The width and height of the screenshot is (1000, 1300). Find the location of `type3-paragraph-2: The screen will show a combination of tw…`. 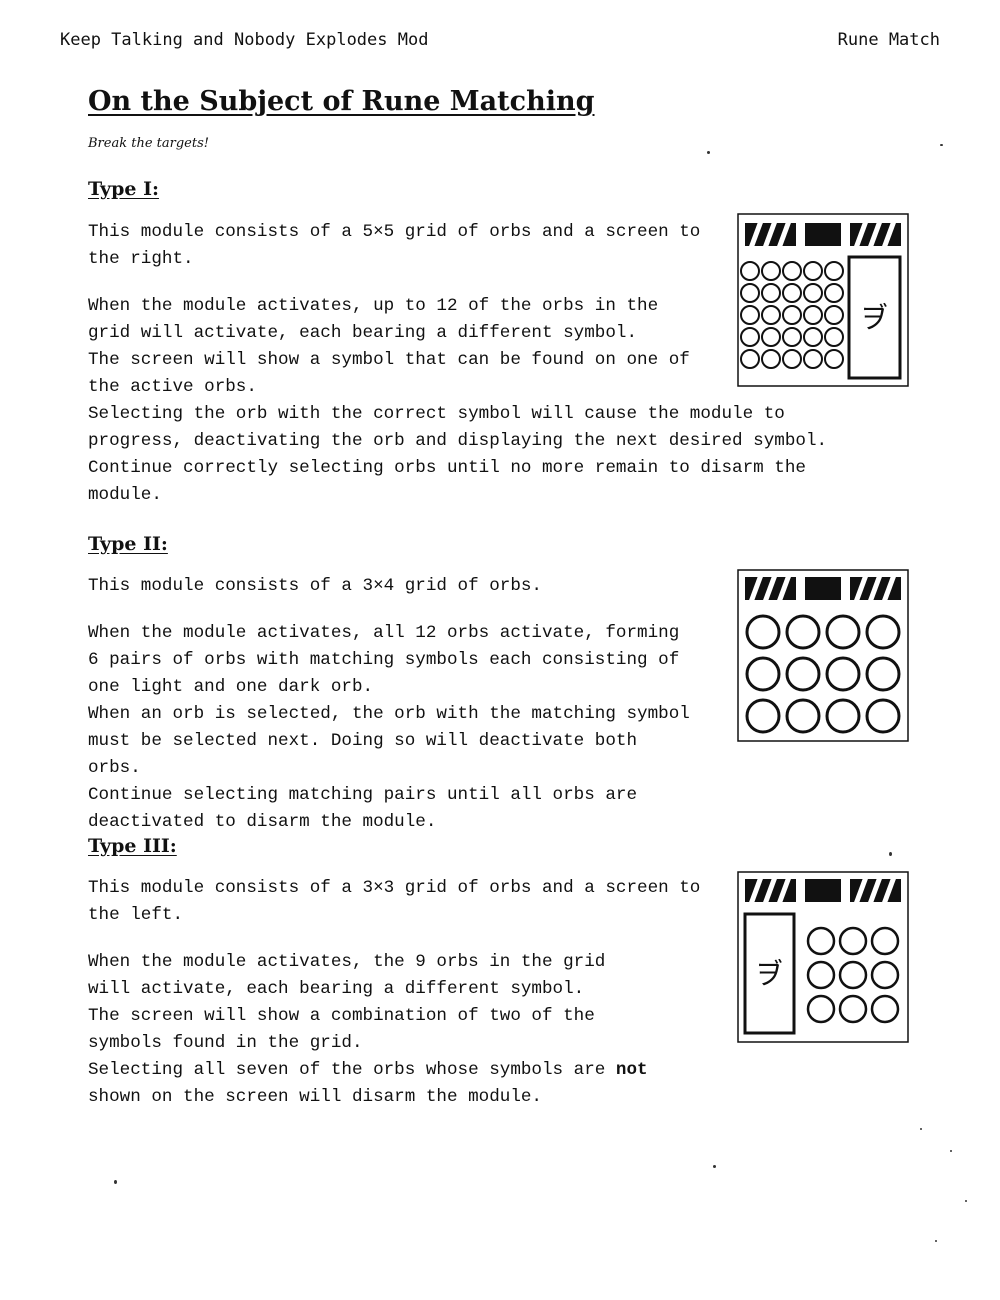

type3-paragraph-2: The screen will show a combination of tw… is located at coordinates (341, 1029).